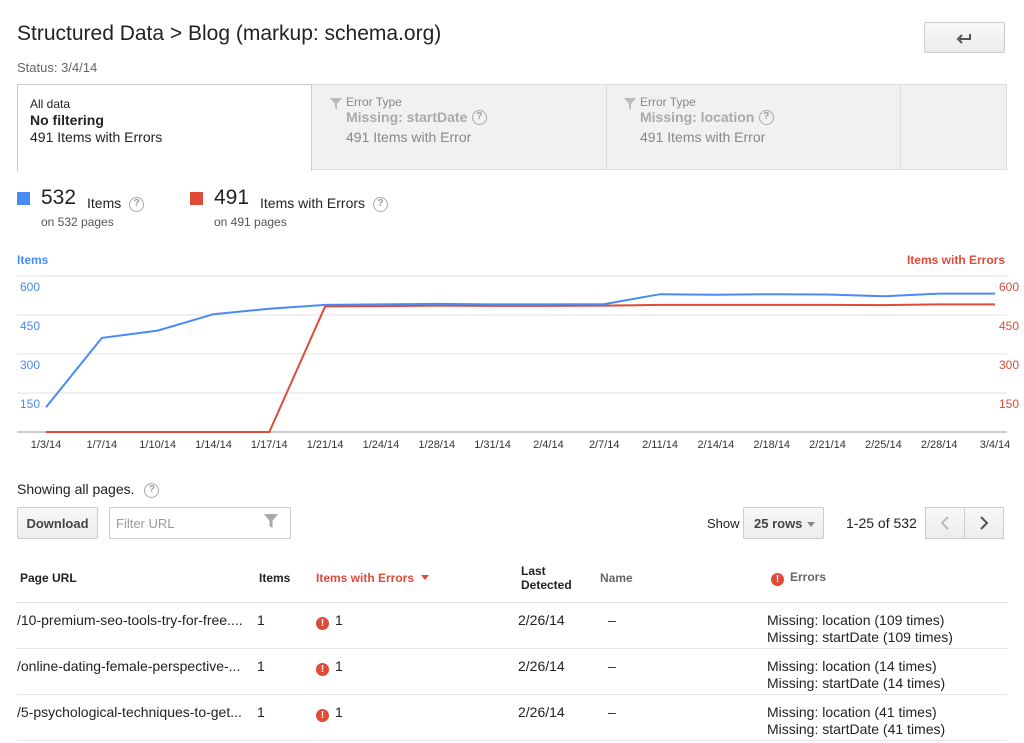 This screenshot has width=1024, height=743. What do you see at coordinates (373, 578) in the screenshot?
I see `col-items-with-errors: Items with Errors` at bounding box center [373, 578].